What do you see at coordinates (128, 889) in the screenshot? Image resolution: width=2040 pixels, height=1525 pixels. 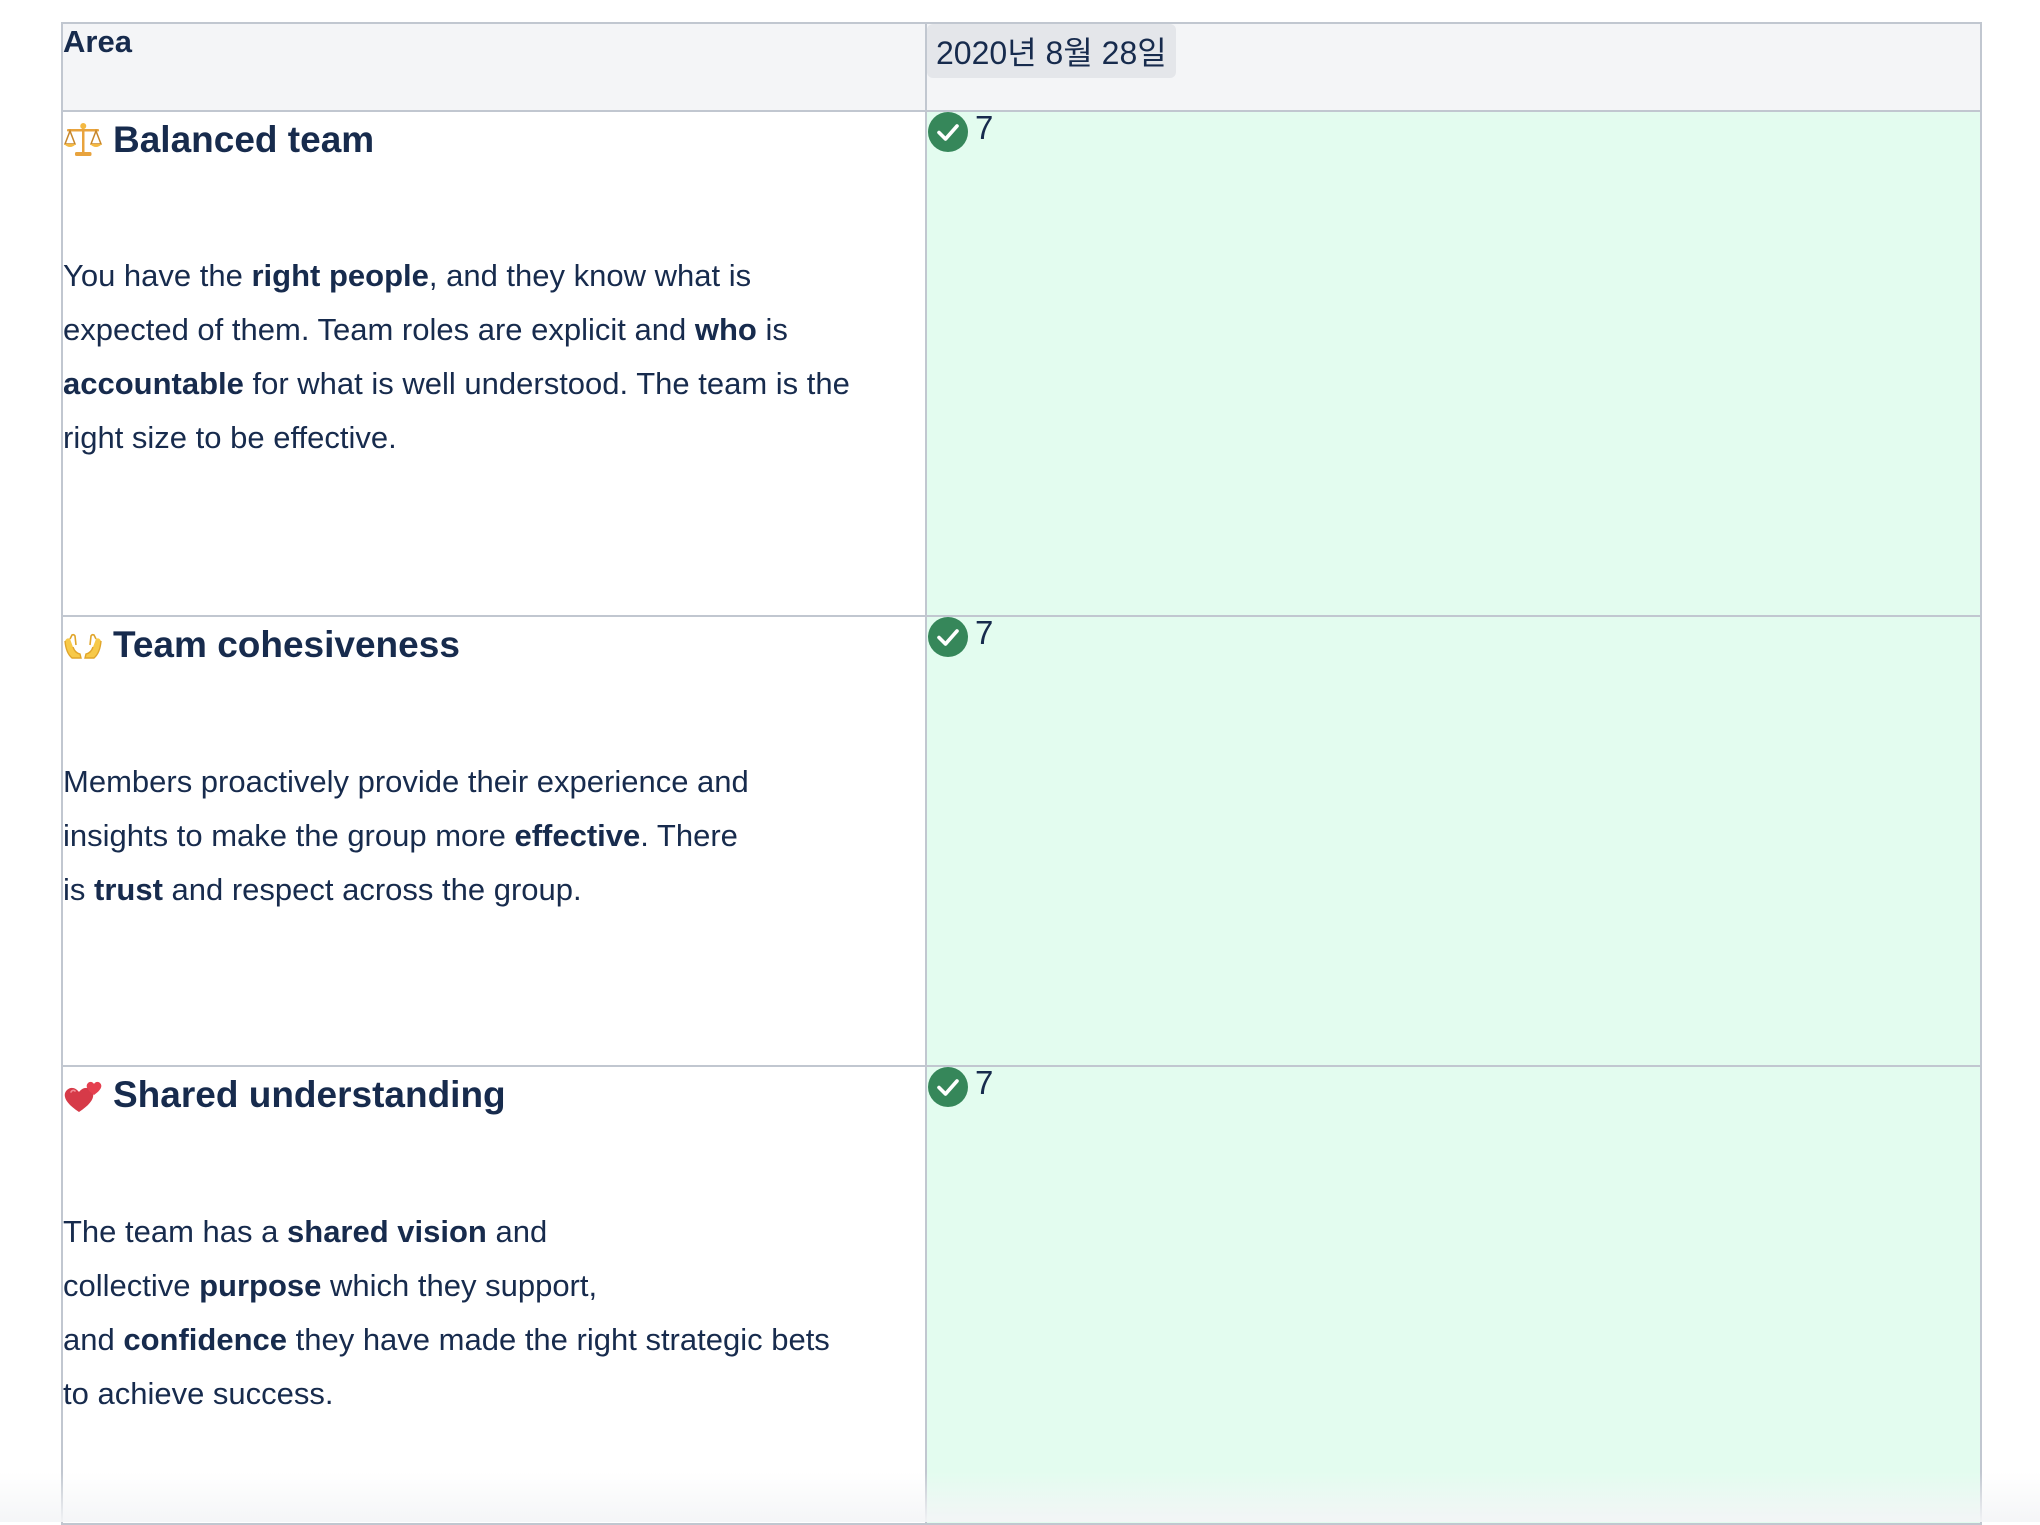 I see `emphasis-text: trust` at bounding box center [128, 889].